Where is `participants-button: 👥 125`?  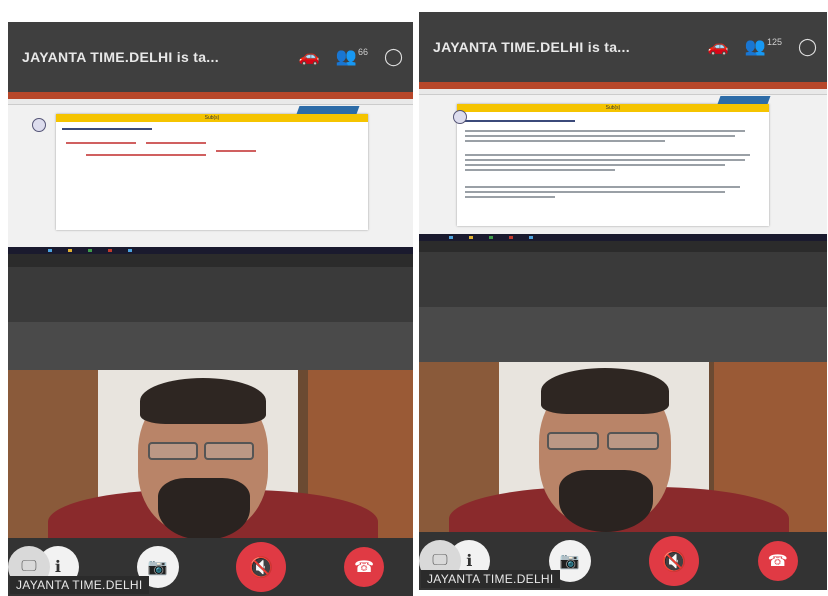
participants-button: 👥 125 is located at coordinates (763, 47).